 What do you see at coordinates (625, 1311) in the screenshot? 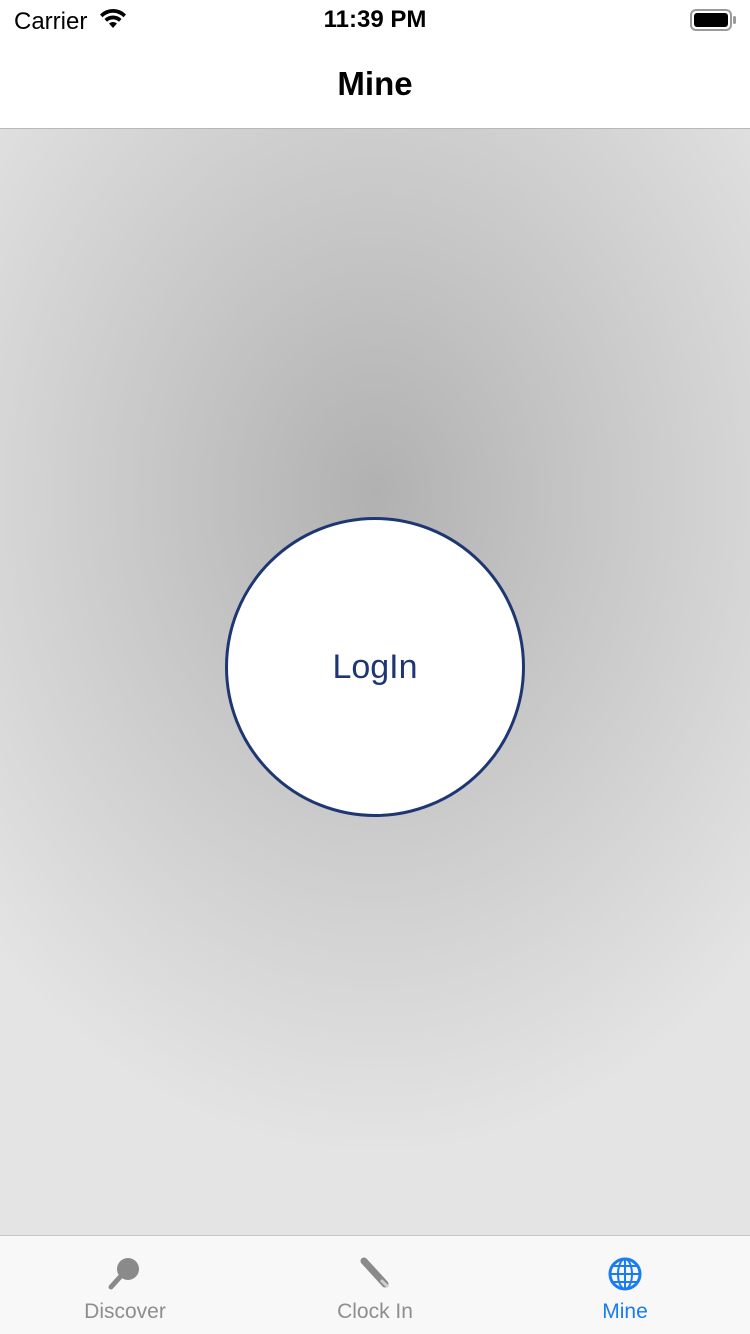
I see `tab-label: Mine` at bounding box center [625, 1311].